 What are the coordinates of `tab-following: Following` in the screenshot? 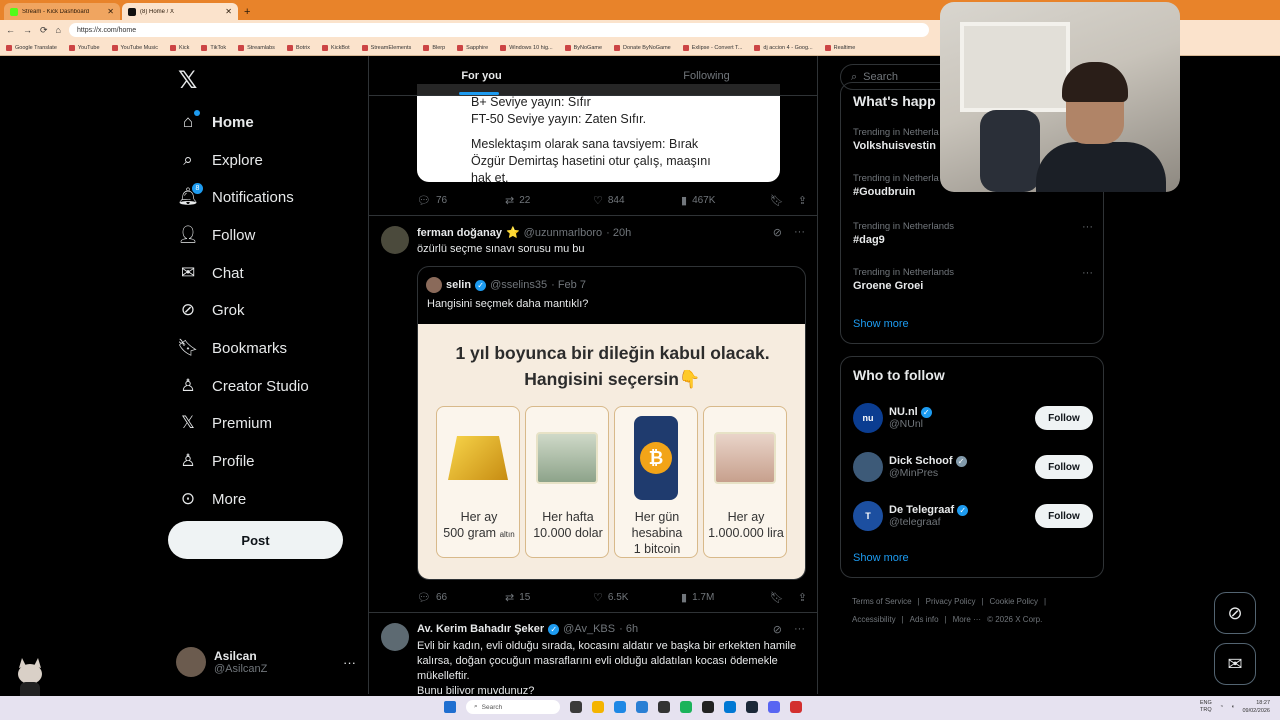 It's located at (705, 75).